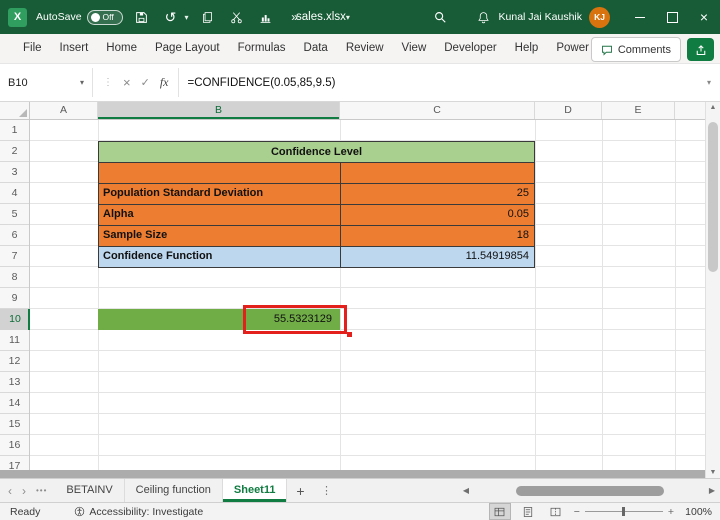 The image size is (720, 520). What do you see at coordinates (712, 490) in the screenshot?
I see `scroll-right-icon: ▶` at bounding box center [712, 490].